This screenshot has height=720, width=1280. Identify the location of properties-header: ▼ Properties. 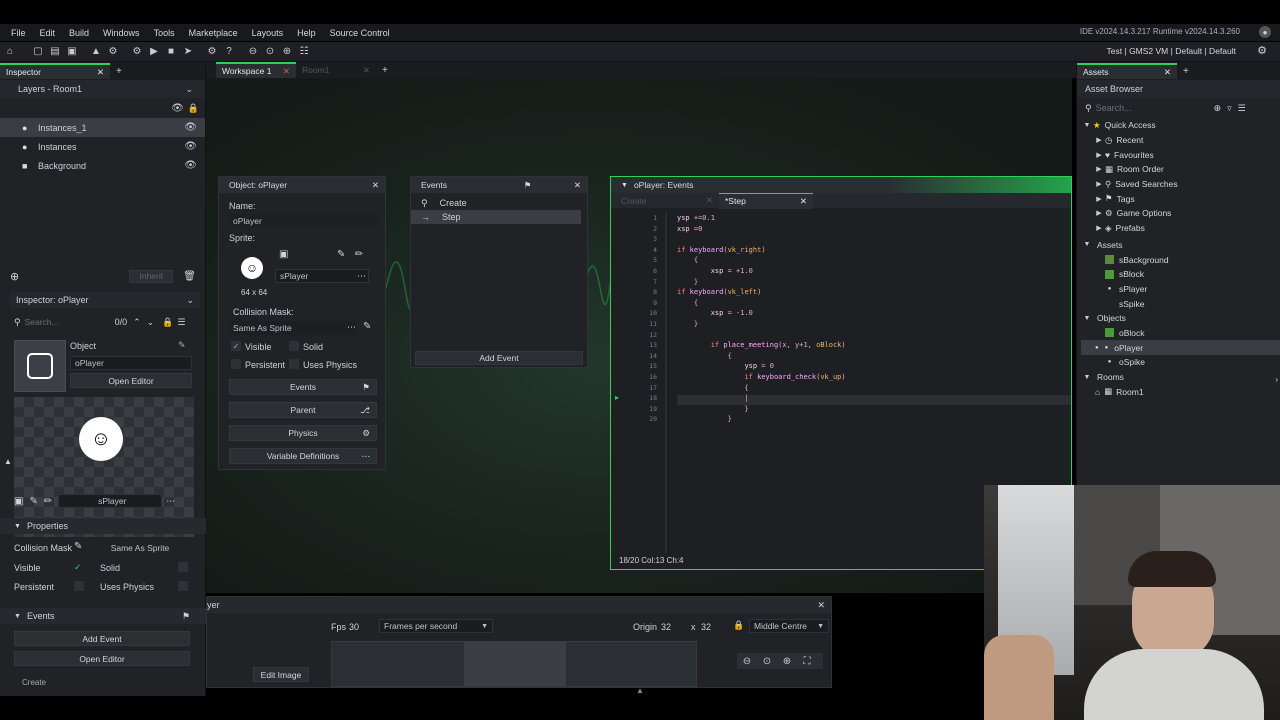
(103, 526).